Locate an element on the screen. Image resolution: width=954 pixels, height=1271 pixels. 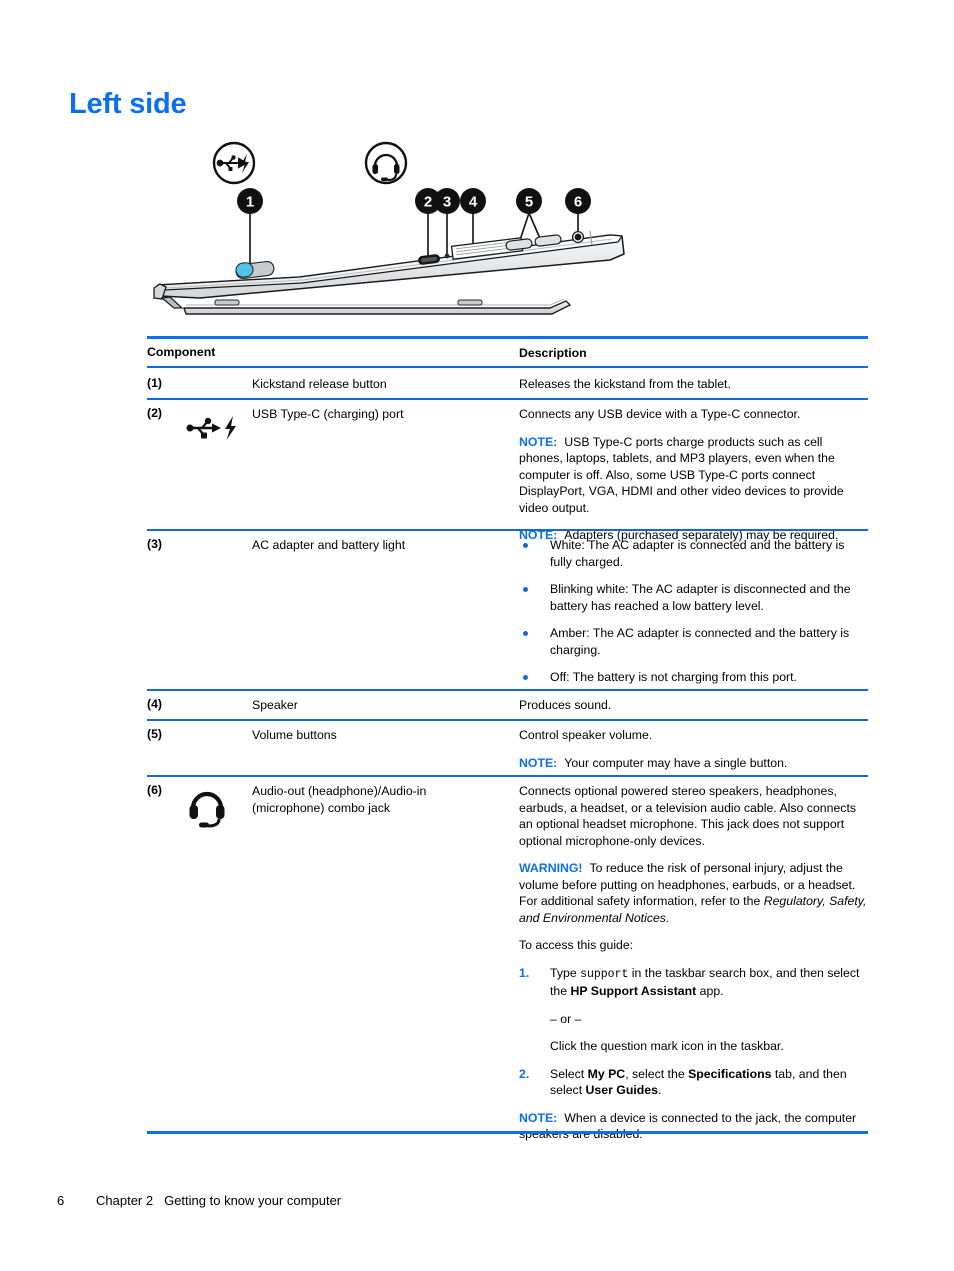
row-number: (4) is located at coordinates (155, 704).